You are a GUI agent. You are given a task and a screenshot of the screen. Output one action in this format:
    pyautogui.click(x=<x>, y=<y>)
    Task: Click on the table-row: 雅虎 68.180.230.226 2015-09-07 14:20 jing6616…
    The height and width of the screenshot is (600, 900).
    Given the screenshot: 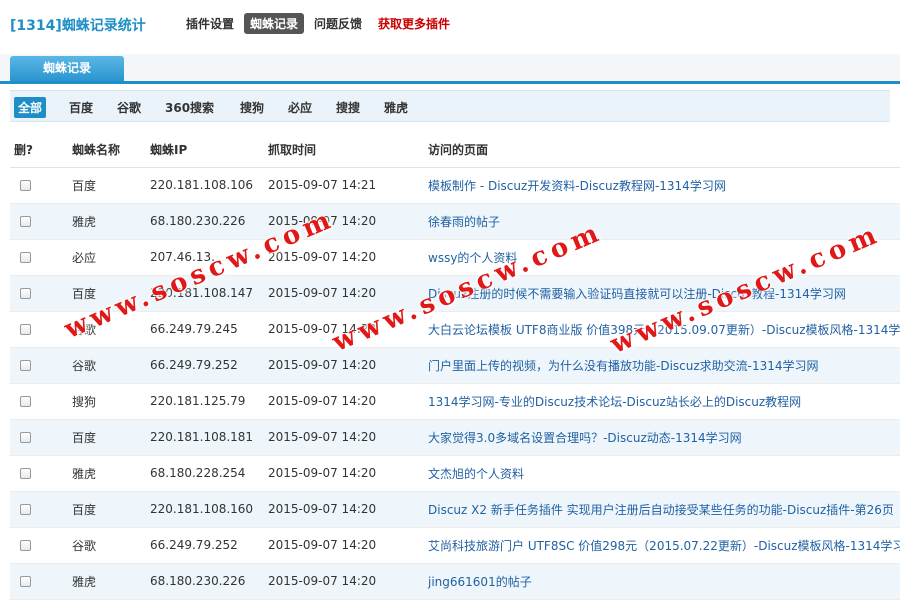 What is the action you would take?
    pyautogui.click(x=455, y=581)
    